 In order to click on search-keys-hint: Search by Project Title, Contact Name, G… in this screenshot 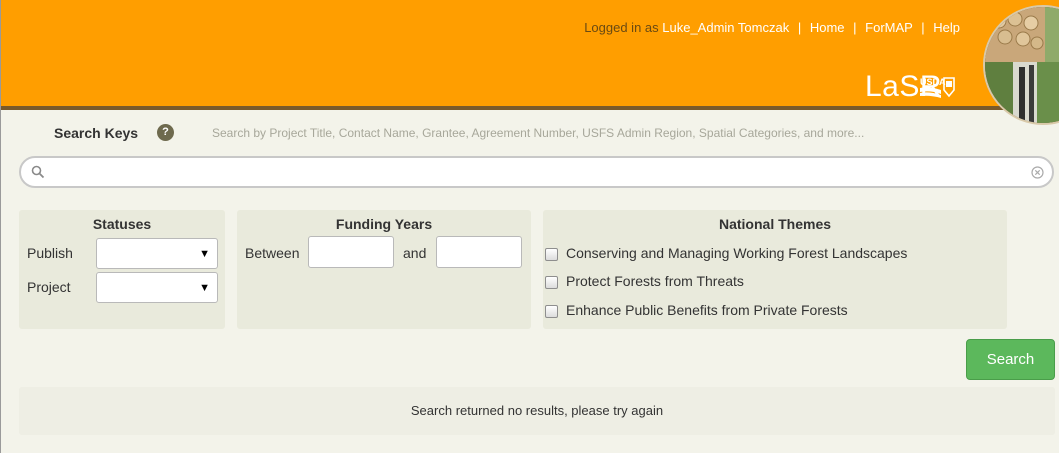, I will do `click(538, 133)`.